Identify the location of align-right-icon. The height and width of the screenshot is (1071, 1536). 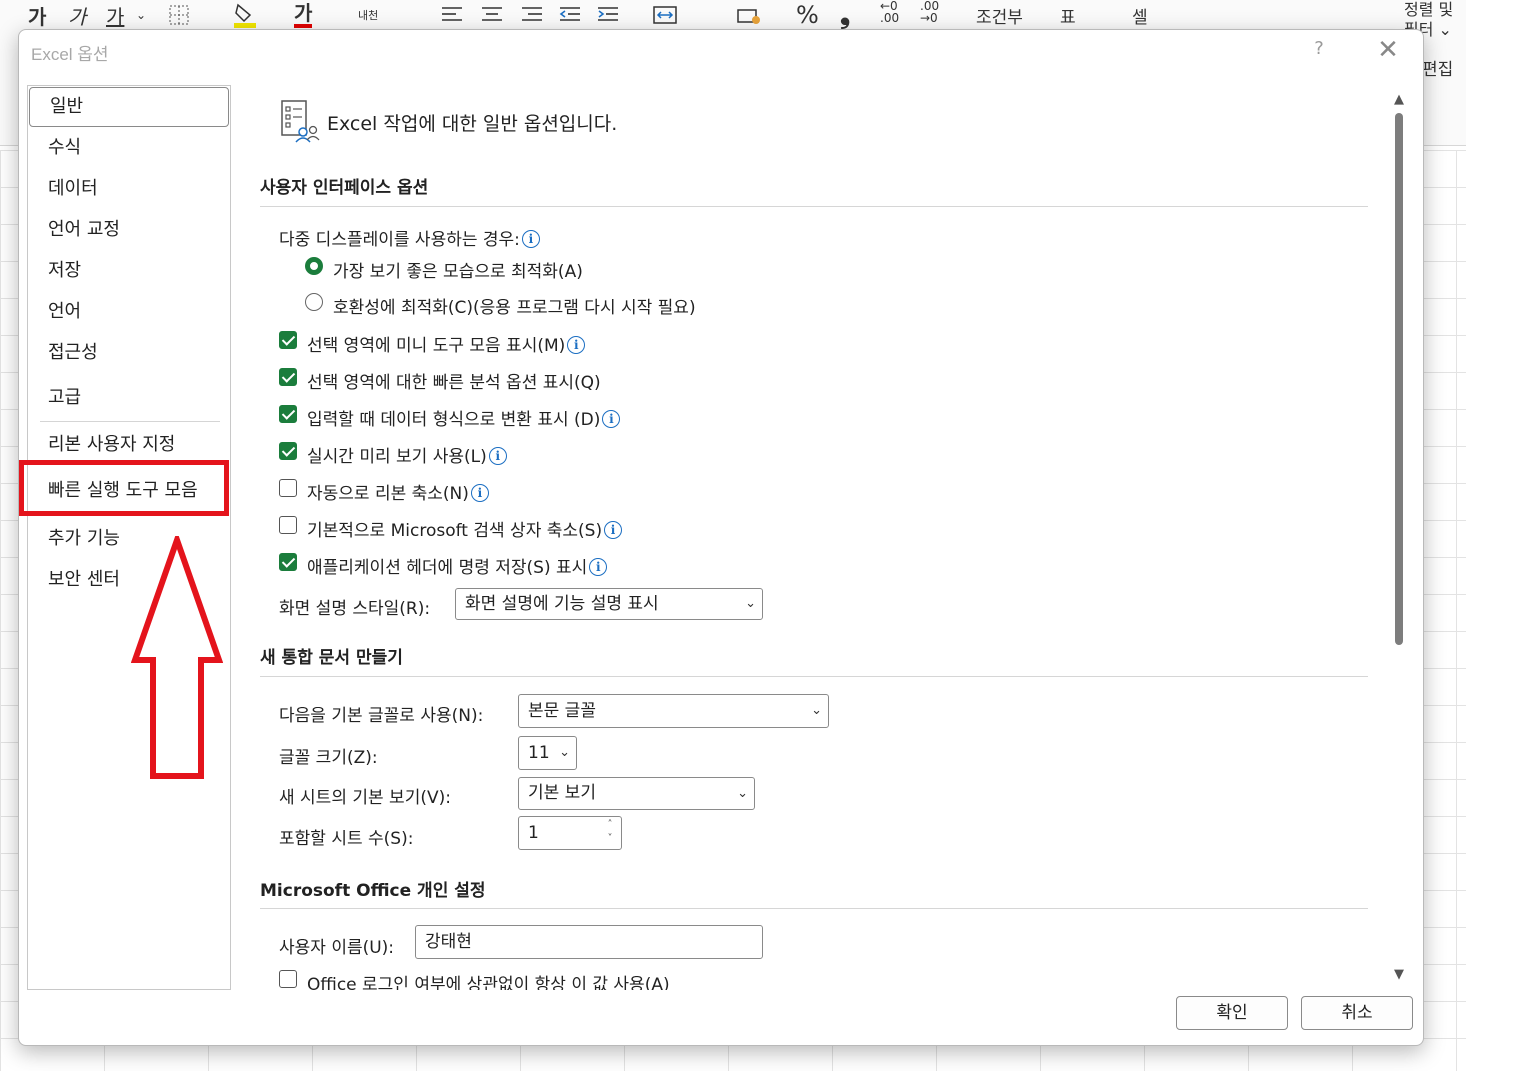
(532, 15).